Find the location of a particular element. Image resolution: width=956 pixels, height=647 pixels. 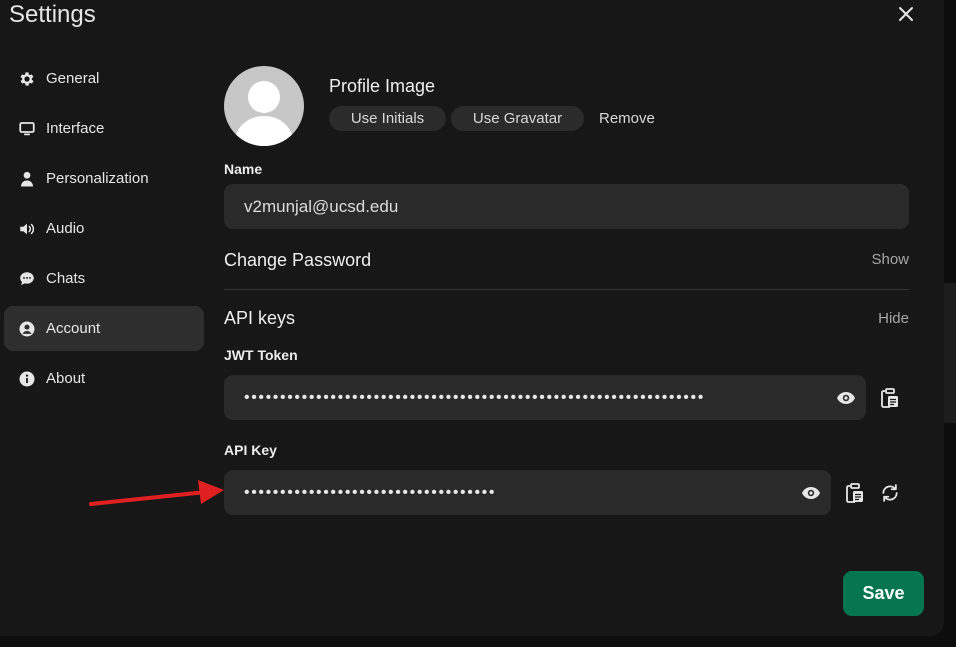

sidebar-item-label: Chats is located at coordinates (66, 278).